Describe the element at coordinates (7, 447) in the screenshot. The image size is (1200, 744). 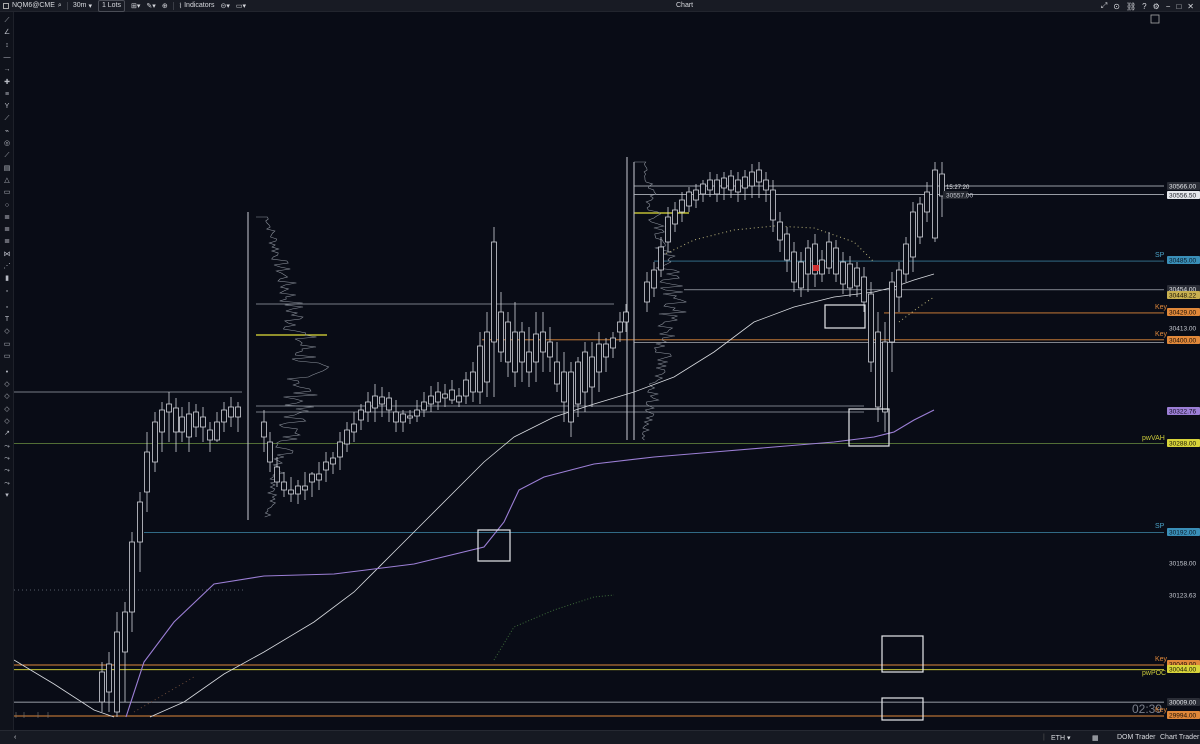
I see `wave-icon: ⤳` at that location.